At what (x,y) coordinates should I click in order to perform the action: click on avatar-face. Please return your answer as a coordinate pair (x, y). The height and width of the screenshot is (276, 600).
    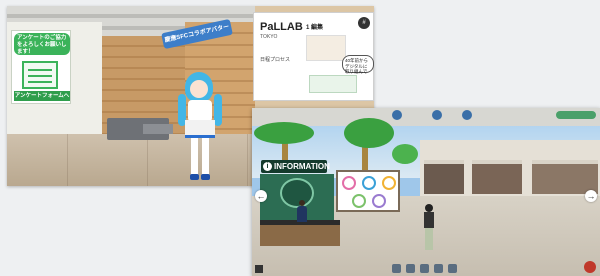
    Looking at the image, I should click on (199, 89).